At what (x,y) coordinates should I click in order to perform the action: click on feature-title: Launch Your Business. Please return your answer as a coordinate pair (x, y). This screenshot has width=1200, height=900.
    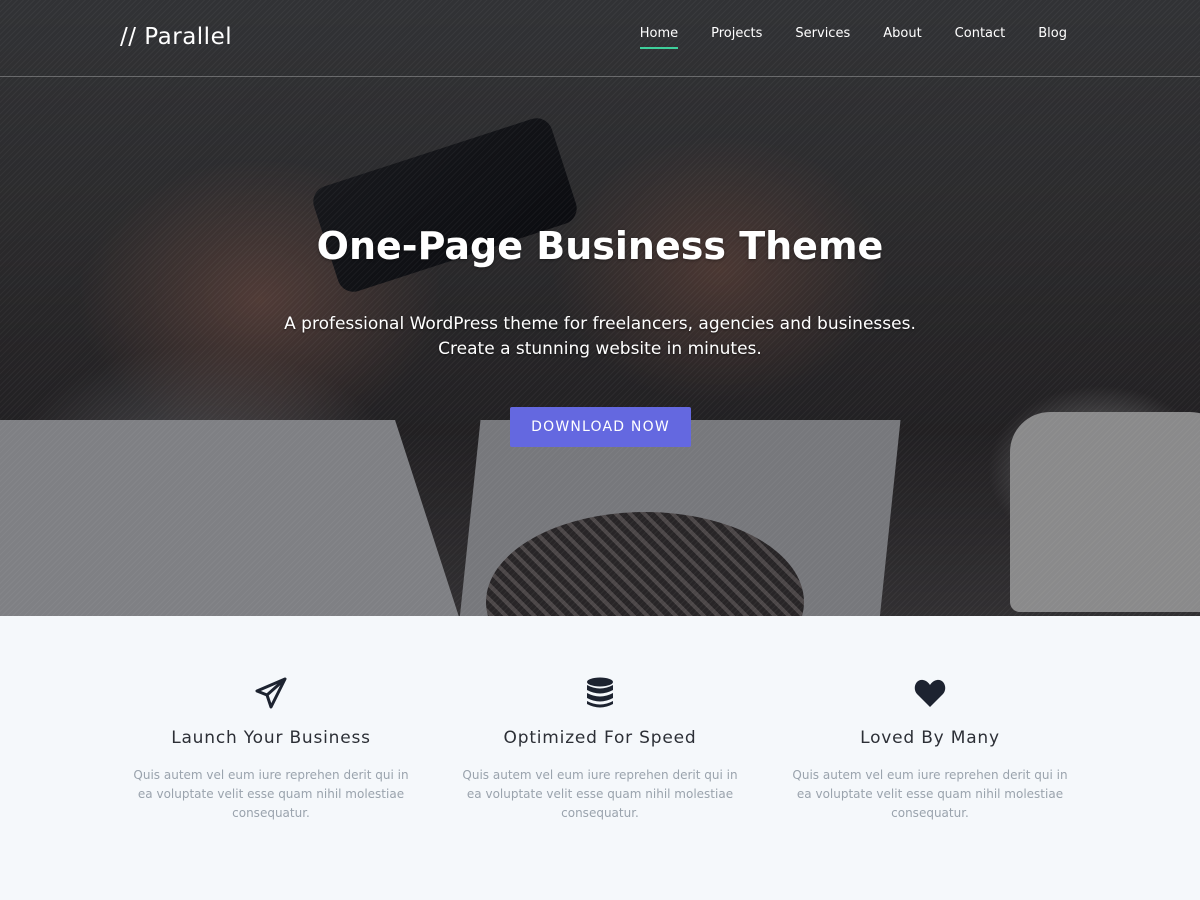
    Looking at the image, I should click on (271, 738).